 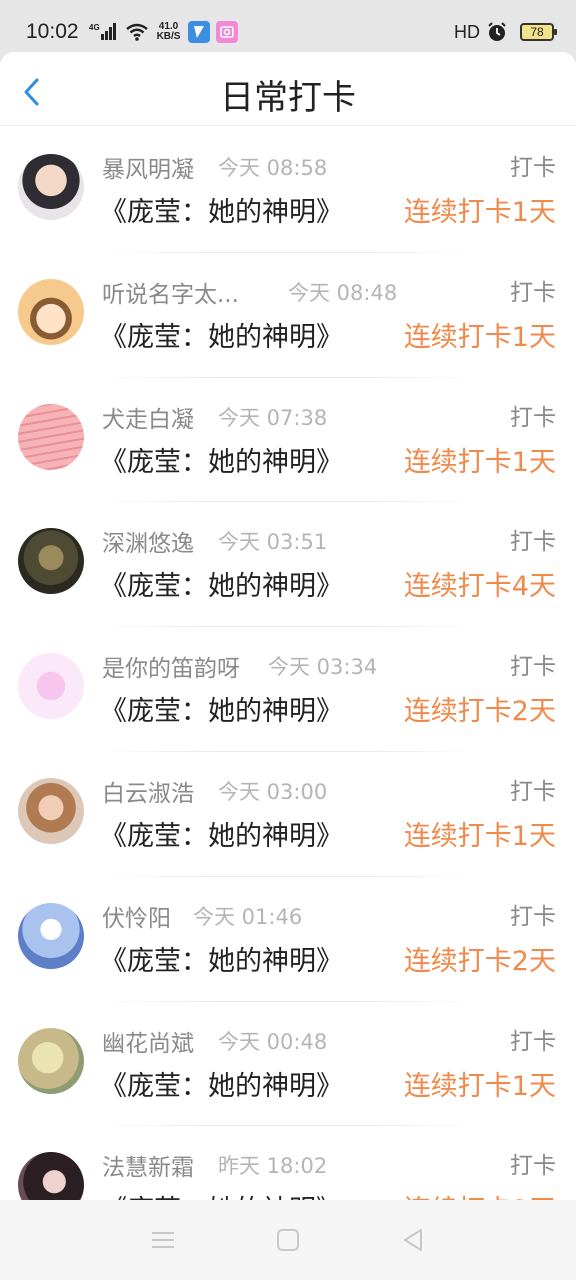 What do you see at coordinates (323, 667) in the screenshot?
I see `checkin-time: 今天 03:34` at bounding box center [323, 667].